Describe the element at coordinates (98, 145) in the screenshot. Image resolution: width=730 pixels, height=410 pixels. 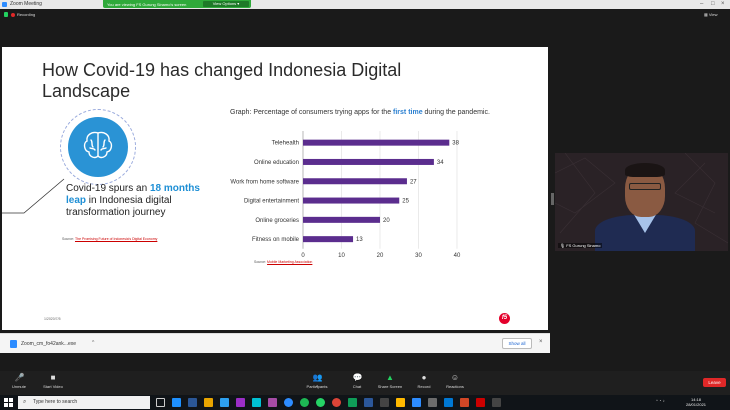
I see `brain-icon` at that location.